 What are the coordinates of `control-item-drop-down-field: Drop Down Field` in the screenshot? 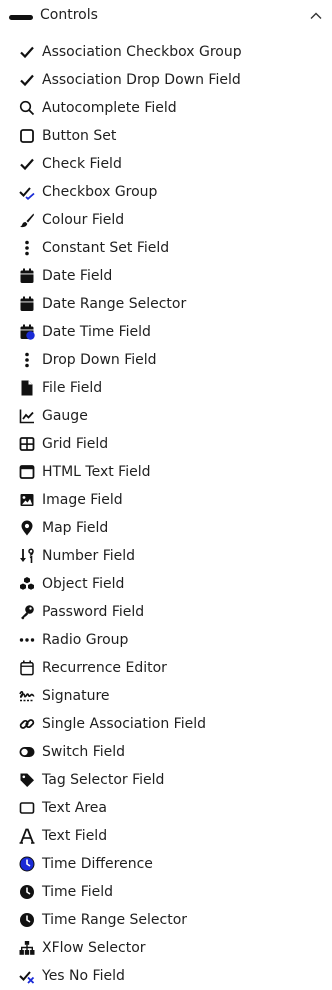 It's located at (166, 360).